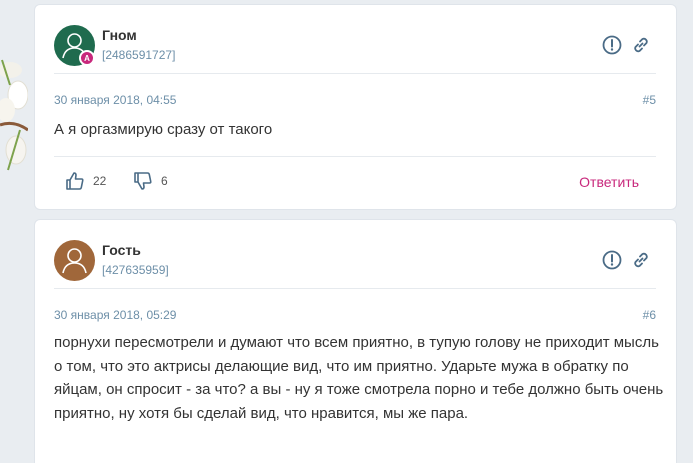  Describe the element at coordinates (649, 315) in the screenshot. I see `comment-number: #6` at that location.